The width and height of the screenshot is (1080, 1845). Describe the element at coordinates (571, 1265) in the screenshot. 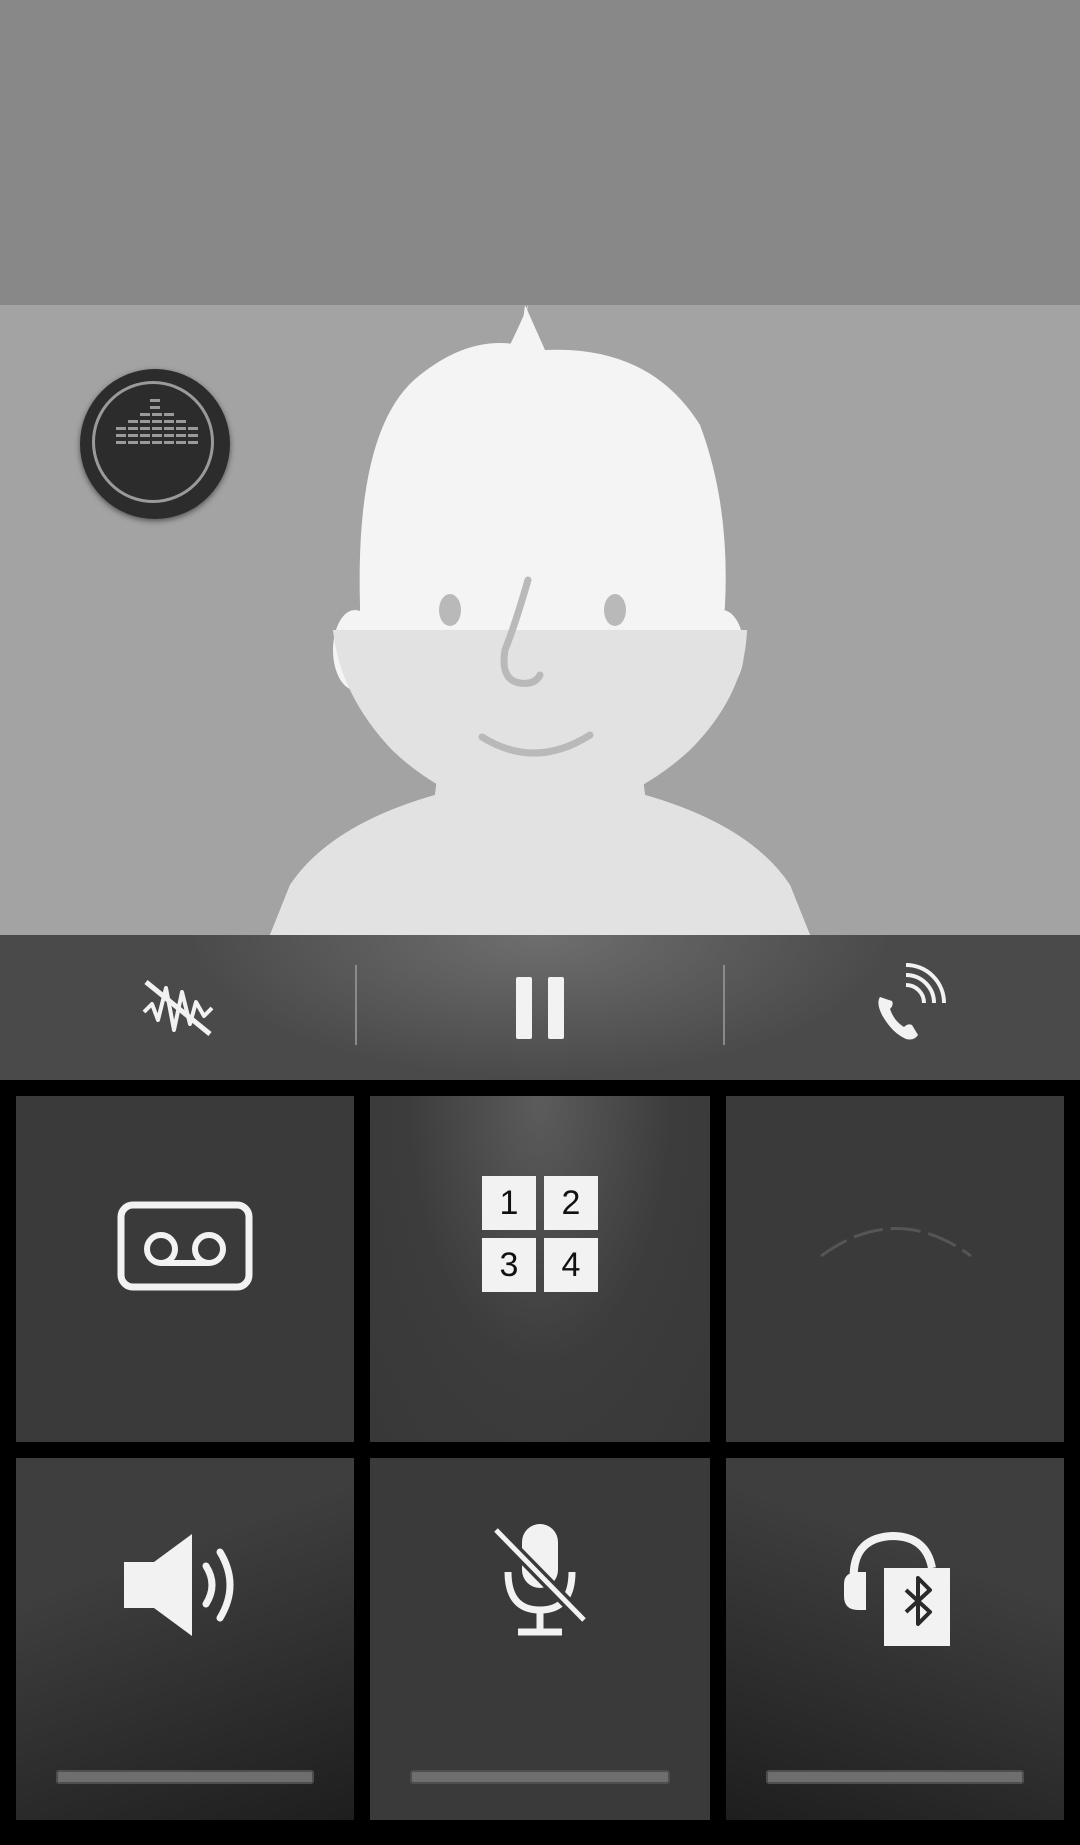

I see `keypad-digit: 4` at that location.